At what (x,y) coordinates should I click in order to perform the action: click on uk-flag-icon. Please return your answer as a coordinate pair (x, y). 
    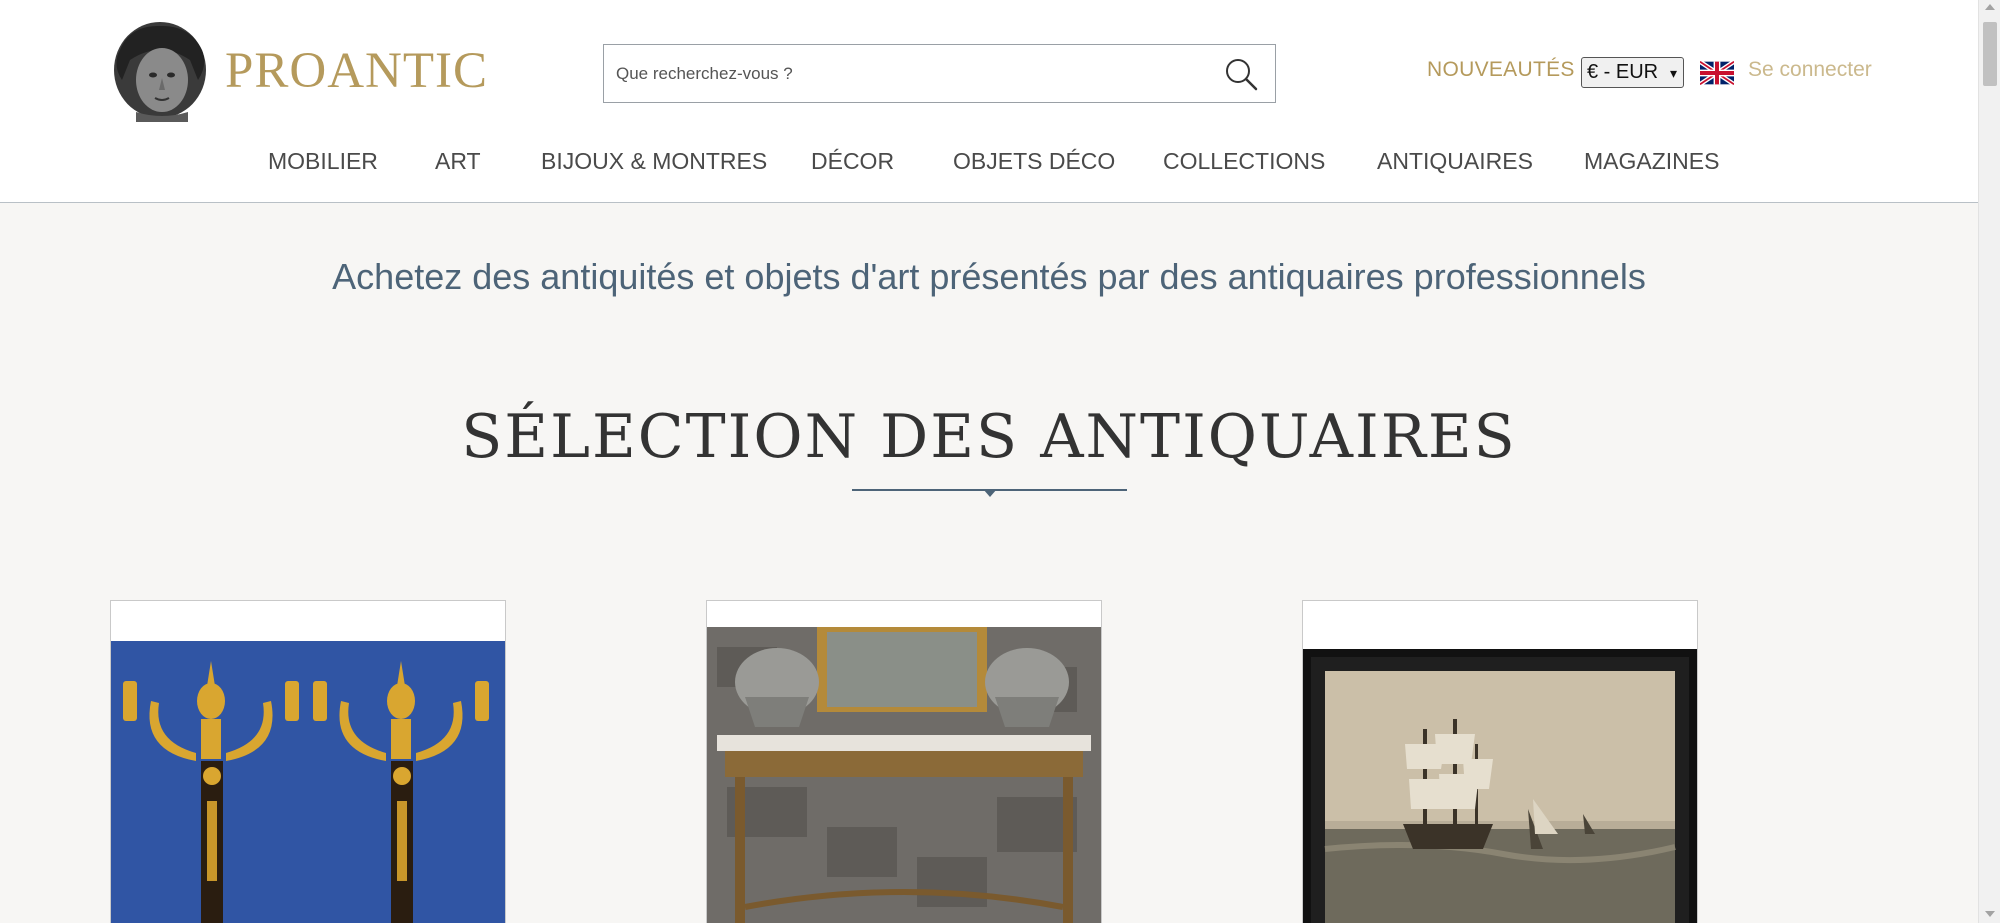
    Looking at the image, I should click on (1717, 73).